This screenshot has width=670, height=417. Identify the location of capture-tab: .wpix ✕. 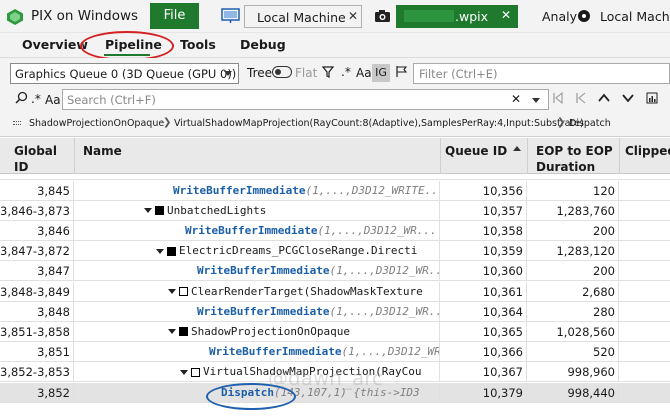
(457, 16).